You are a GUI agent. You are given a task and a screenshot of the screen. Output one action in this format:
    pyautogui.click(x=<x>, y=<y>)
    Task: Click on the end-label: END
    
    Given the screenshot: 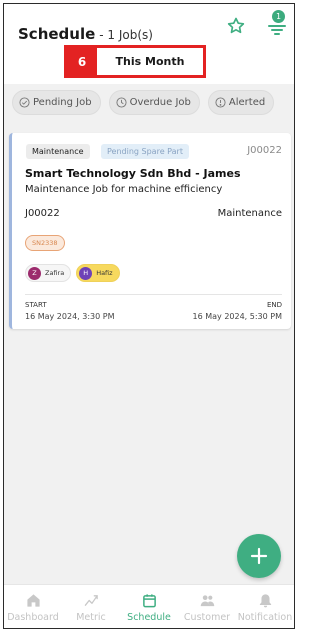 What is the action you would take?
    pyautogui.click(x=274, y=305)
    